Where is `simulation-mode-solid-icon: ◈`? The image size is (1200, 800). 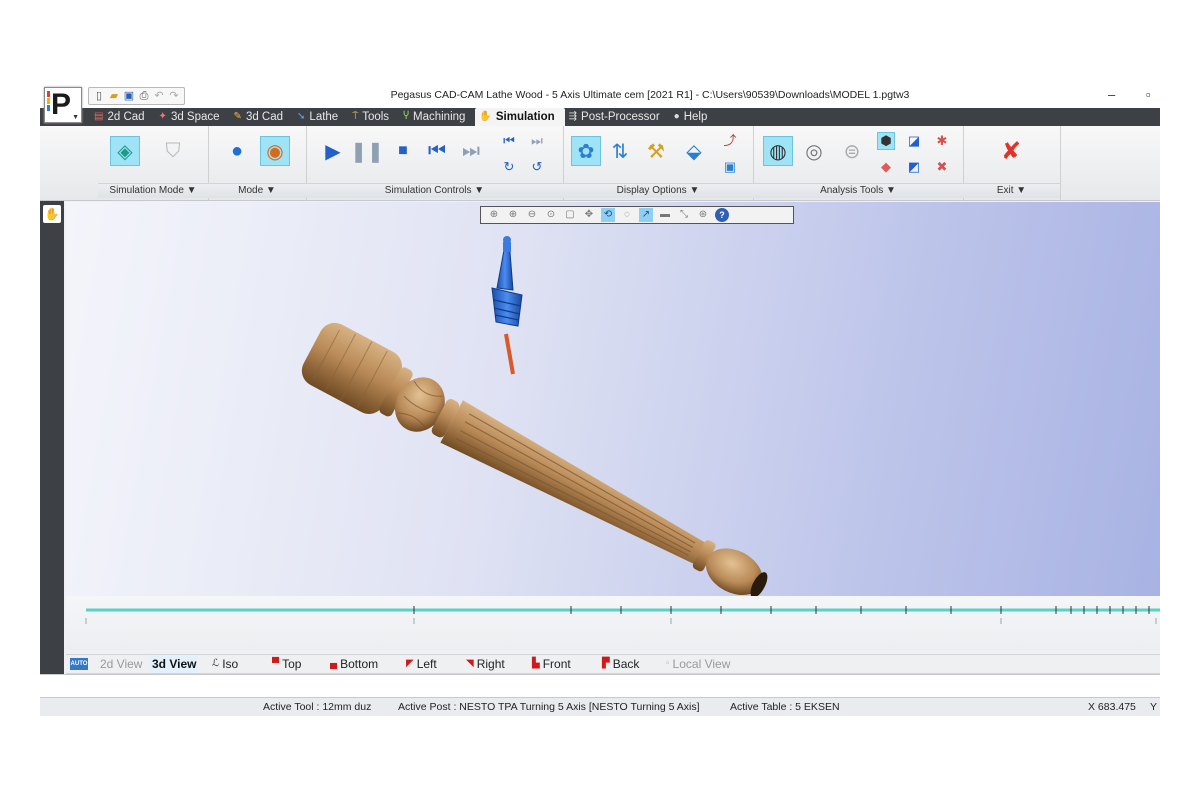
simulation-mode-solid-icon: ◈ is located at coordinates (125, 151).